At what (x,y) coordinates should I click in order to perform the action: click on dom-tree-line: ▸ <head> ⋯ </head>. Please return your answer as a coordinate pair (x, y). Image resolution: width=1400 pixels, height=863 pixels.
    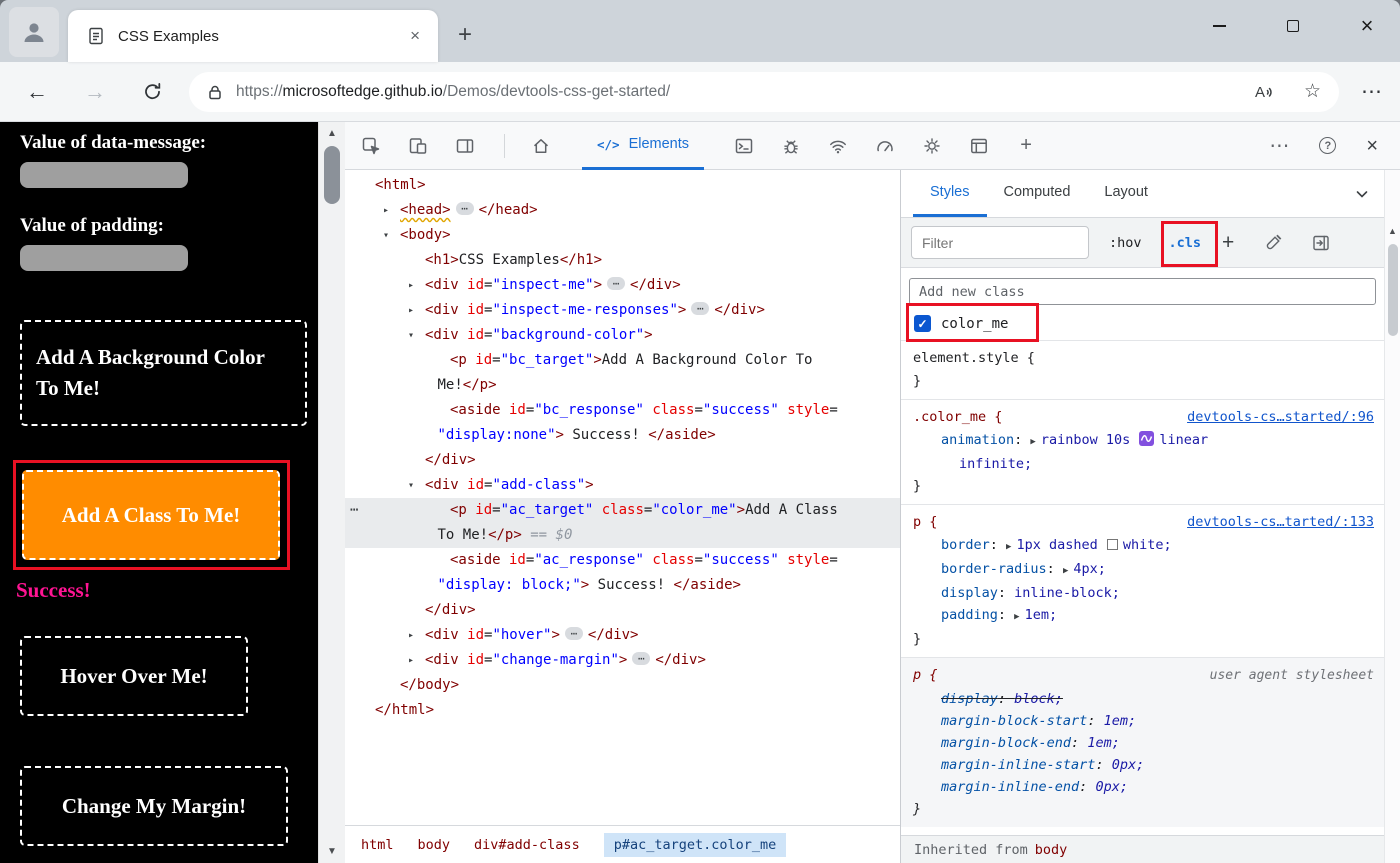
    Looking at the image, I should click on (622, 210).